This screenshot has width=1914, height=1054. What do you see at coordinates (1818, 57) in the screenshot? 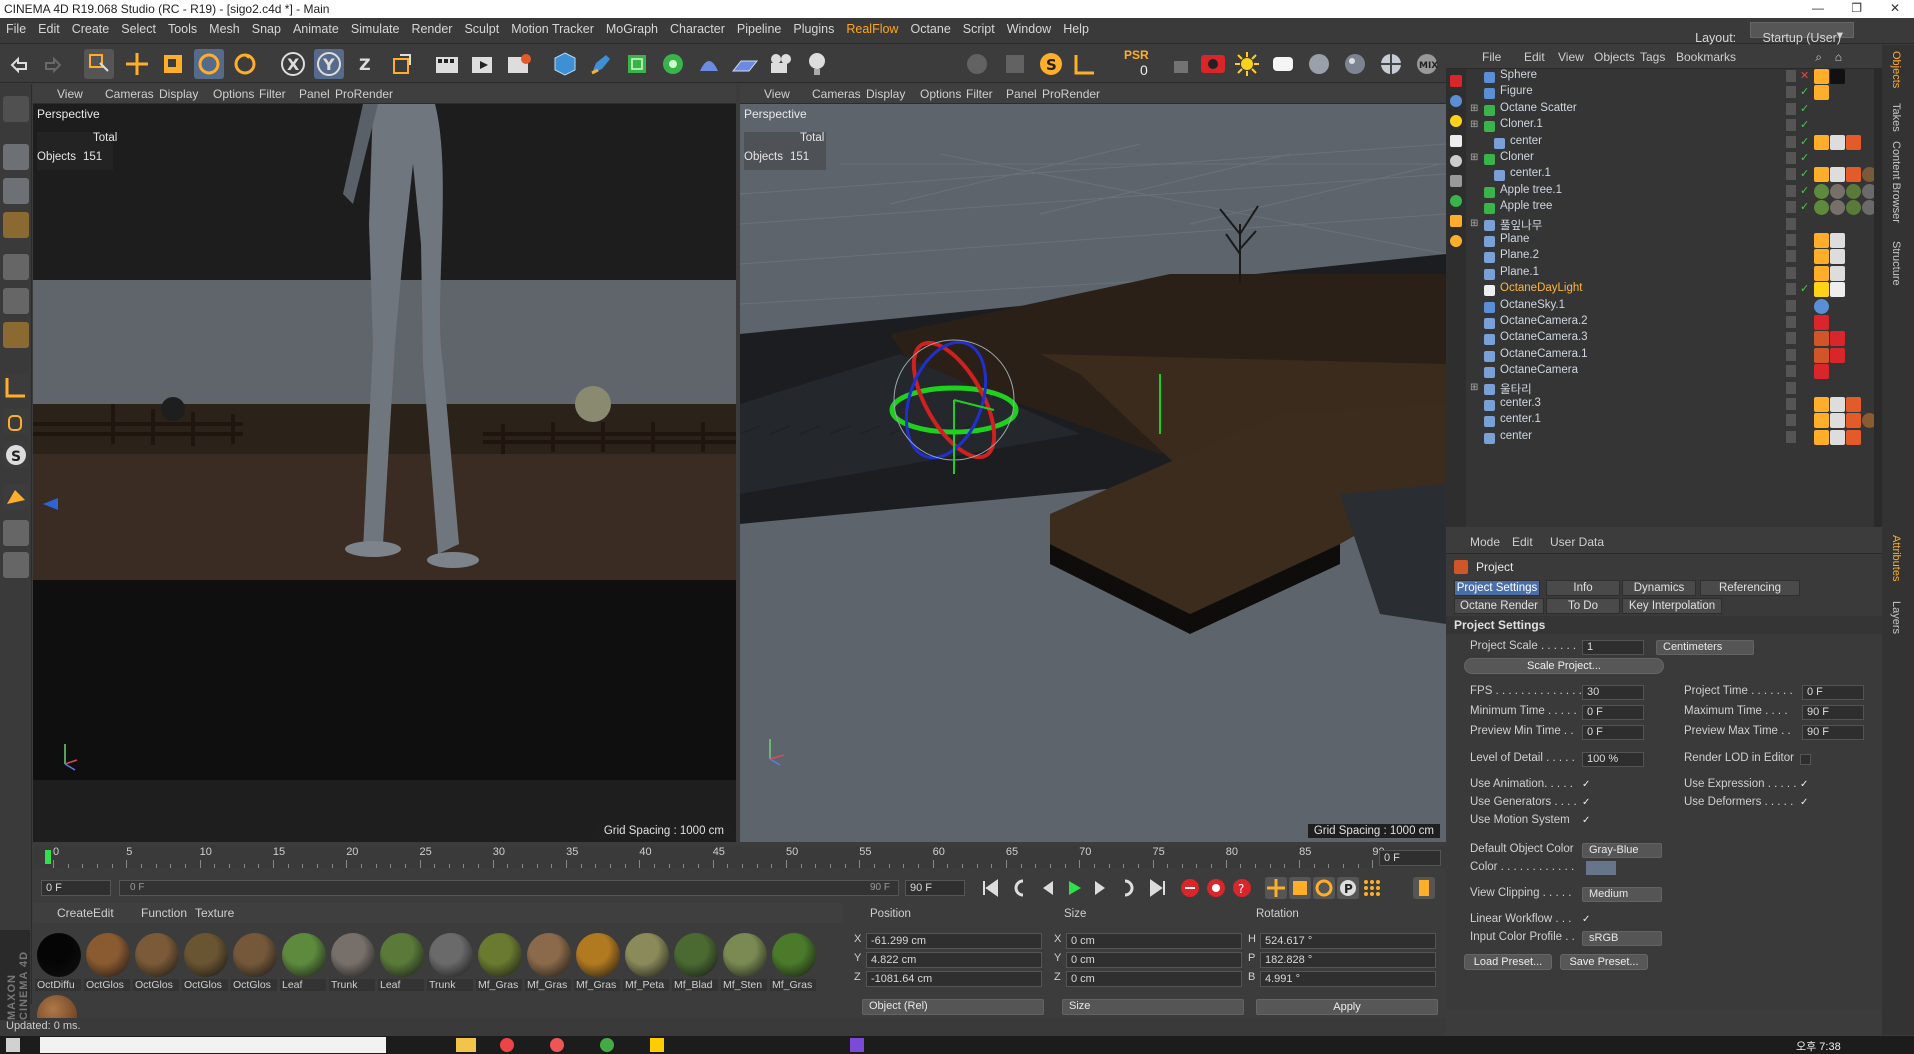
I see `search-icon: ⌕` at bounding box center [1818, 57].